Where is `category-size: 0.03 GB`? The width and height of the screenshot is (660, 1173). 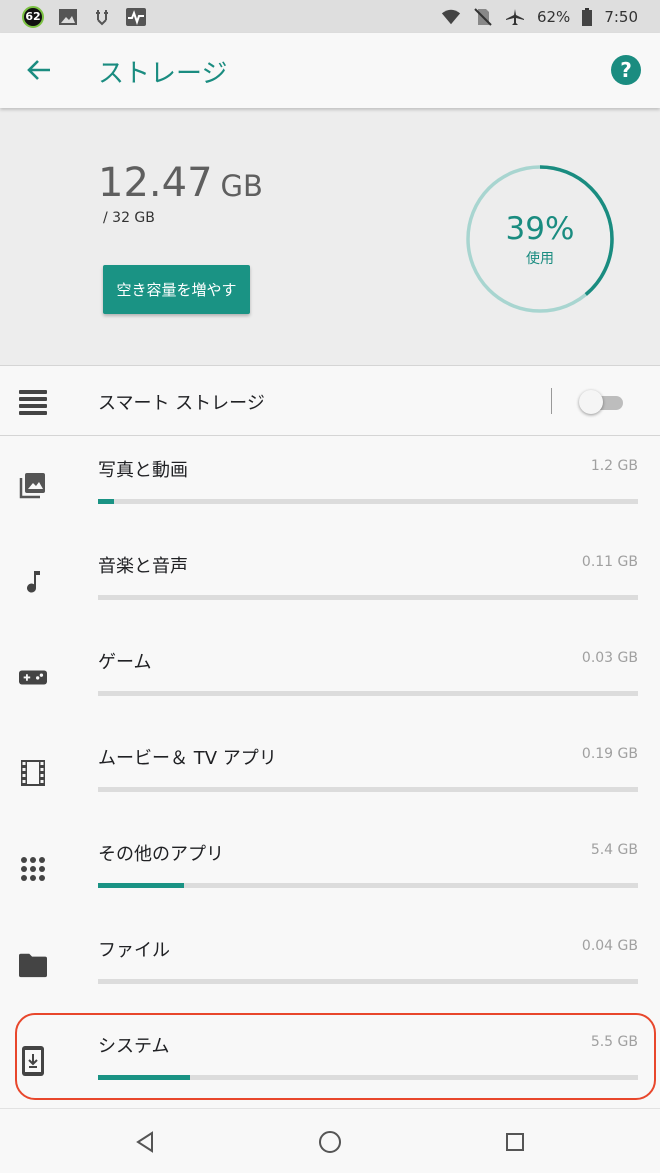
category-size: 0.03 GB is located at coordinates (609, 658).